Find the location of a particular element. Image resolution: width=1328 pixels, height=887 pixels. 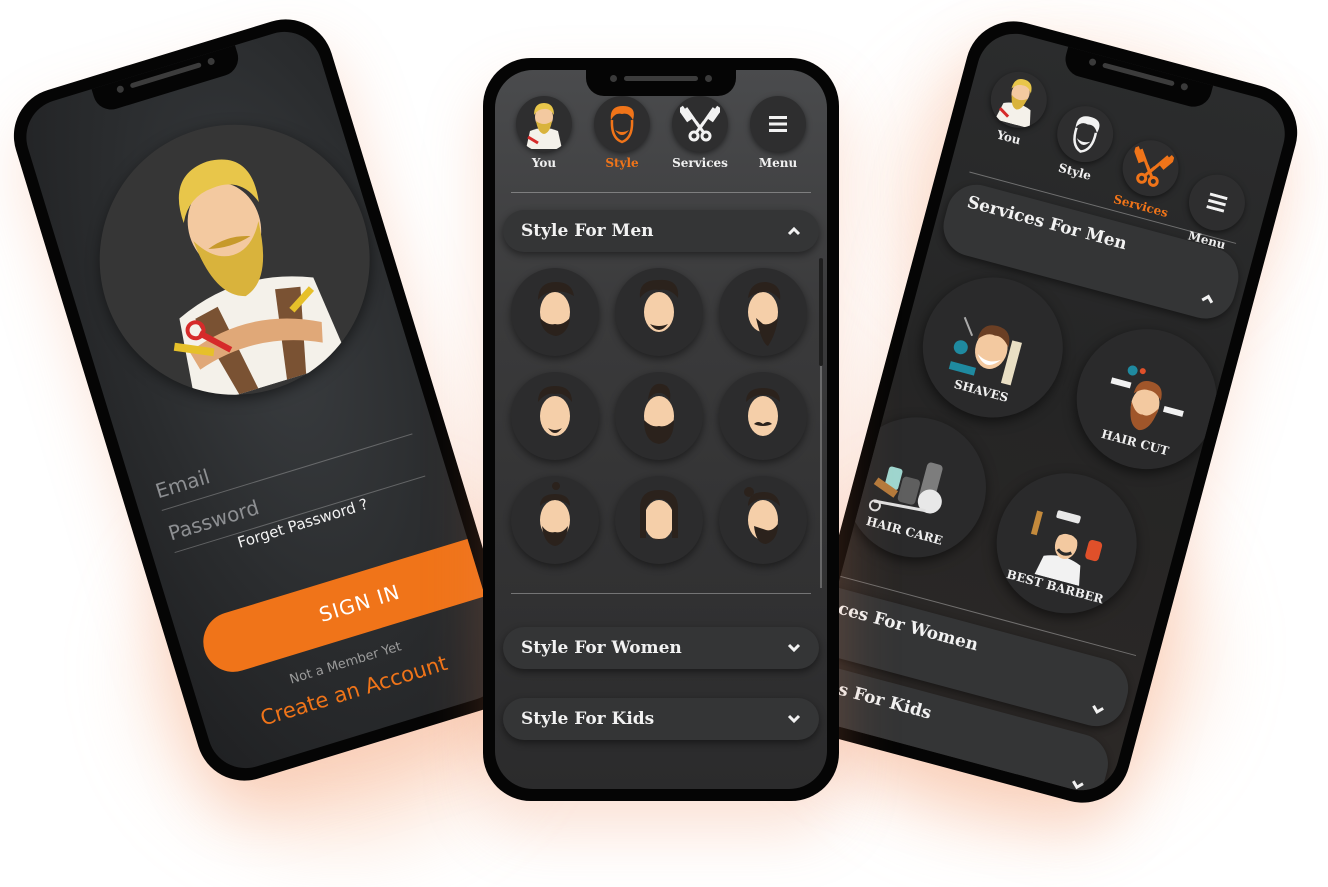

hairstyle-pompadour-goatee is located at coordinates (555, 416).